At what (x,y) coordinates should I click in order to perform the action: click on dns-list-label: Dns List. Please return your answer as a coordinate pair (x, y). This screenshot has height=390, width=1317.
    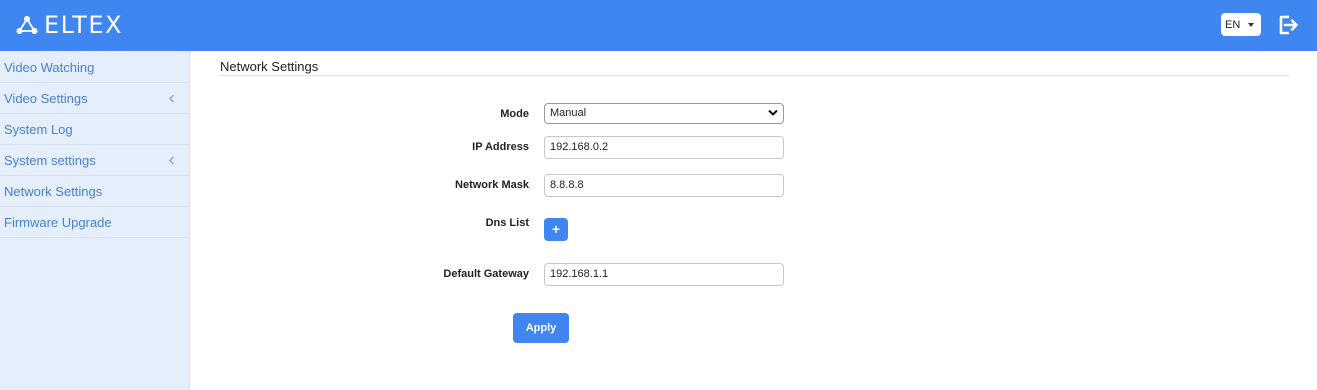
    Looking at the image, I should click on (507, 223).